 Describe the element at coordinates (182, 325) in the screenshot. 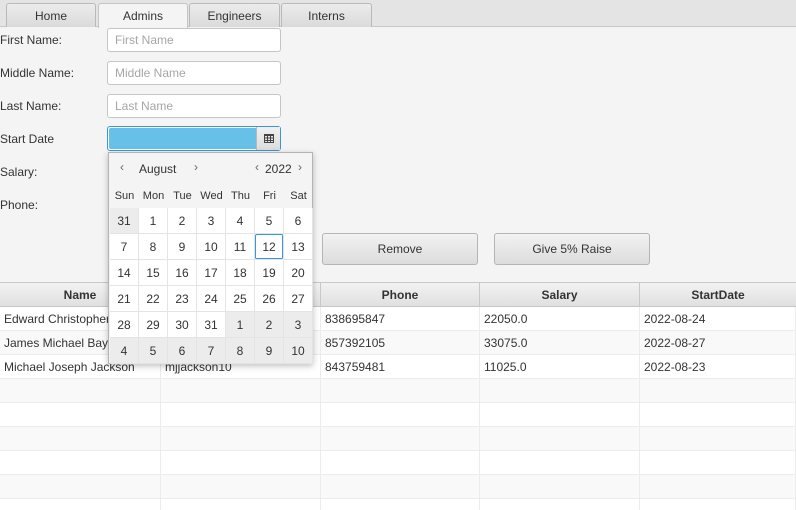

I see `calendar-day: 30` at that location.